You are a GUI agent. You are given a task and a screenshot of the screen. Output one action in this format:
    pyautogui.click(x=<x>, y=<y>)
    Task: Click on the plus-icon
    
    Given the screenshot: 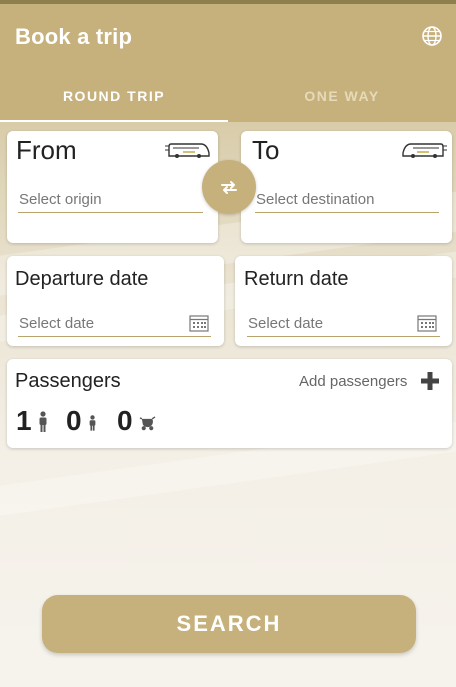 What is the action you would take?
    pyautogui.click(x=430, y=381)
    